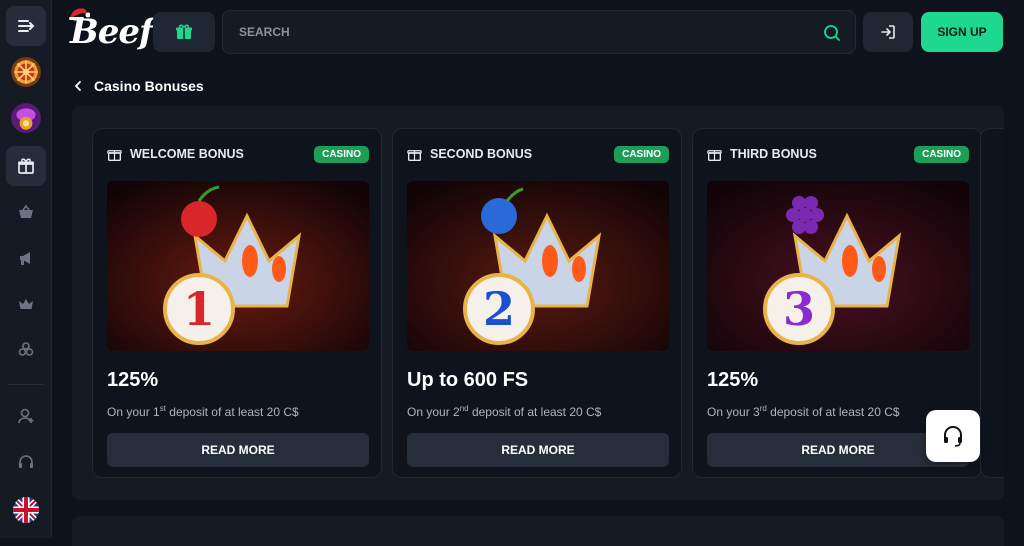  Describe the element at coordinates (838, 266) in the screenshot. I see `bonus-image: 3` at that location.